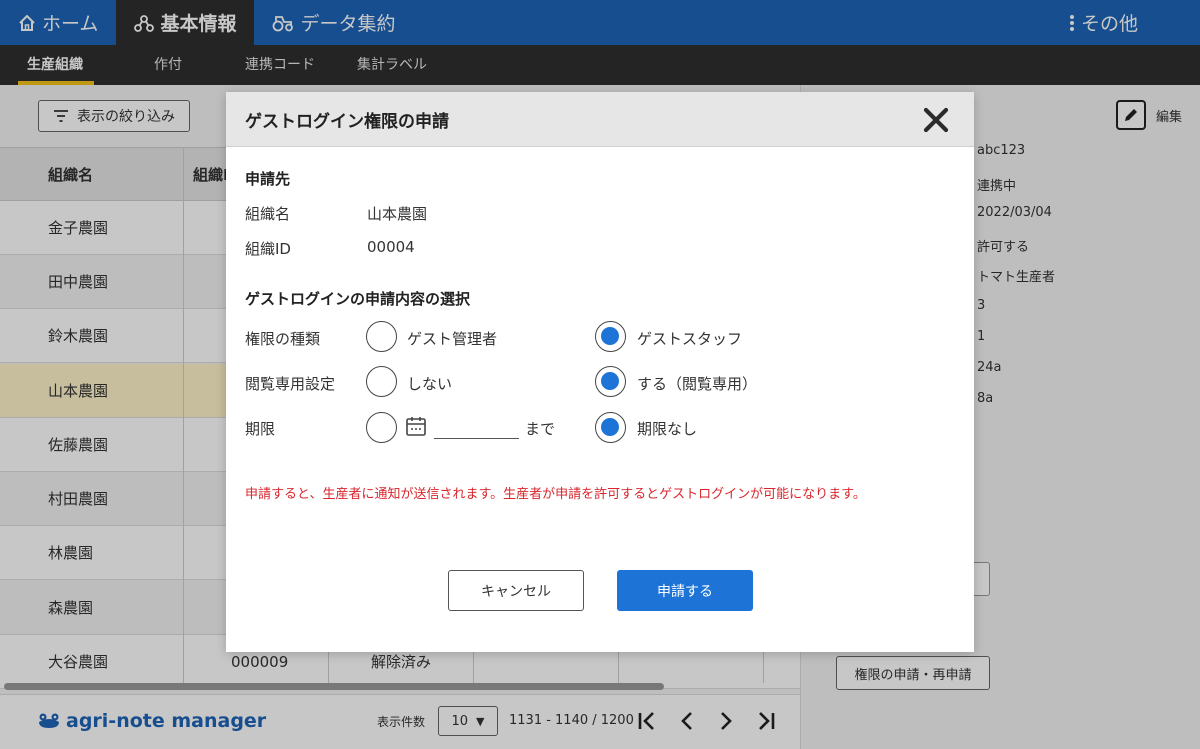 The width and height of the screenshot is (1200, 749). I want to click on section-target: 申請先, so click(268, 179).